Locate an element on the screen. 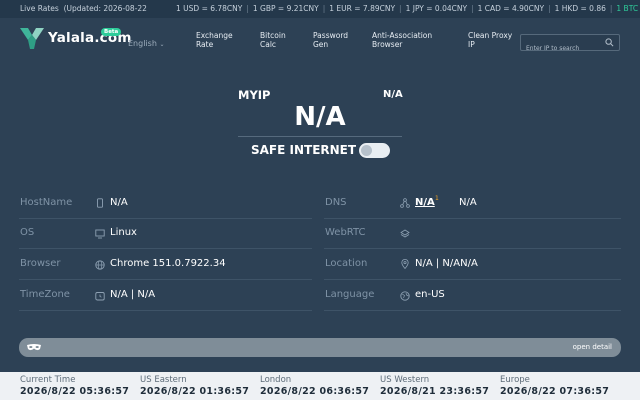 This screenshot has height=400, width=640. myip-address: N/A is located at coordinates (320, 117).